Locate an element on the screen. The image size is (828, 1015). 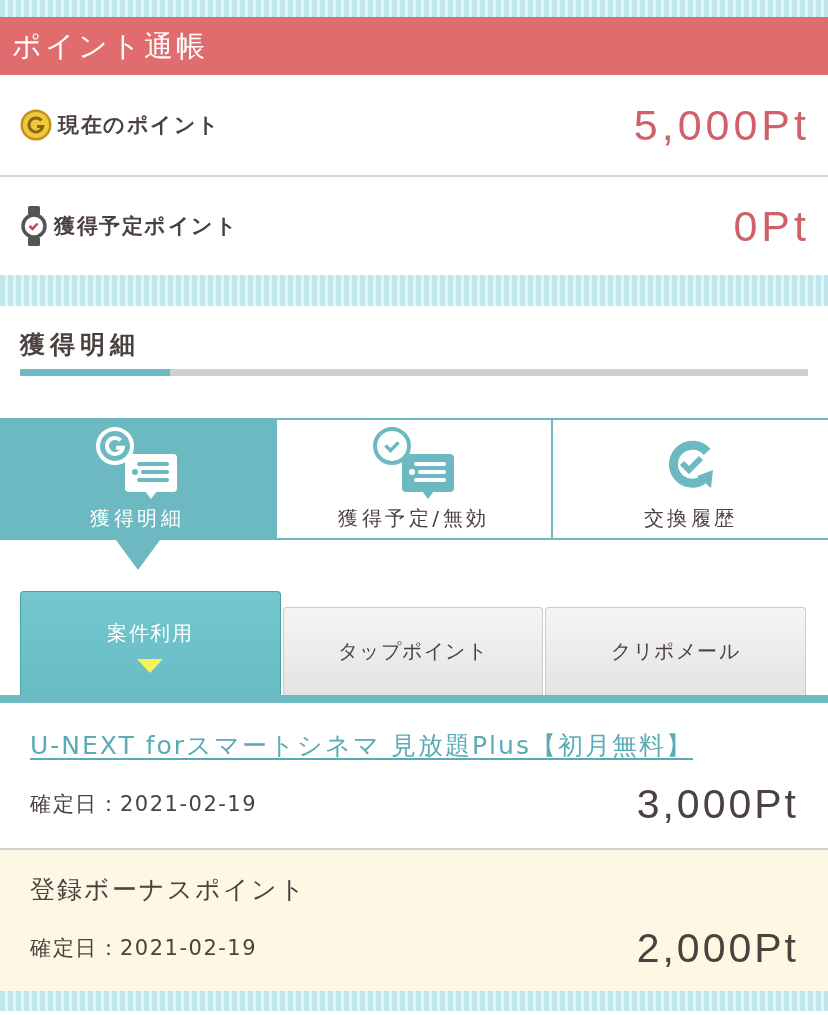
entry-points: 3,000Pt is located at coordinates (717, 804).